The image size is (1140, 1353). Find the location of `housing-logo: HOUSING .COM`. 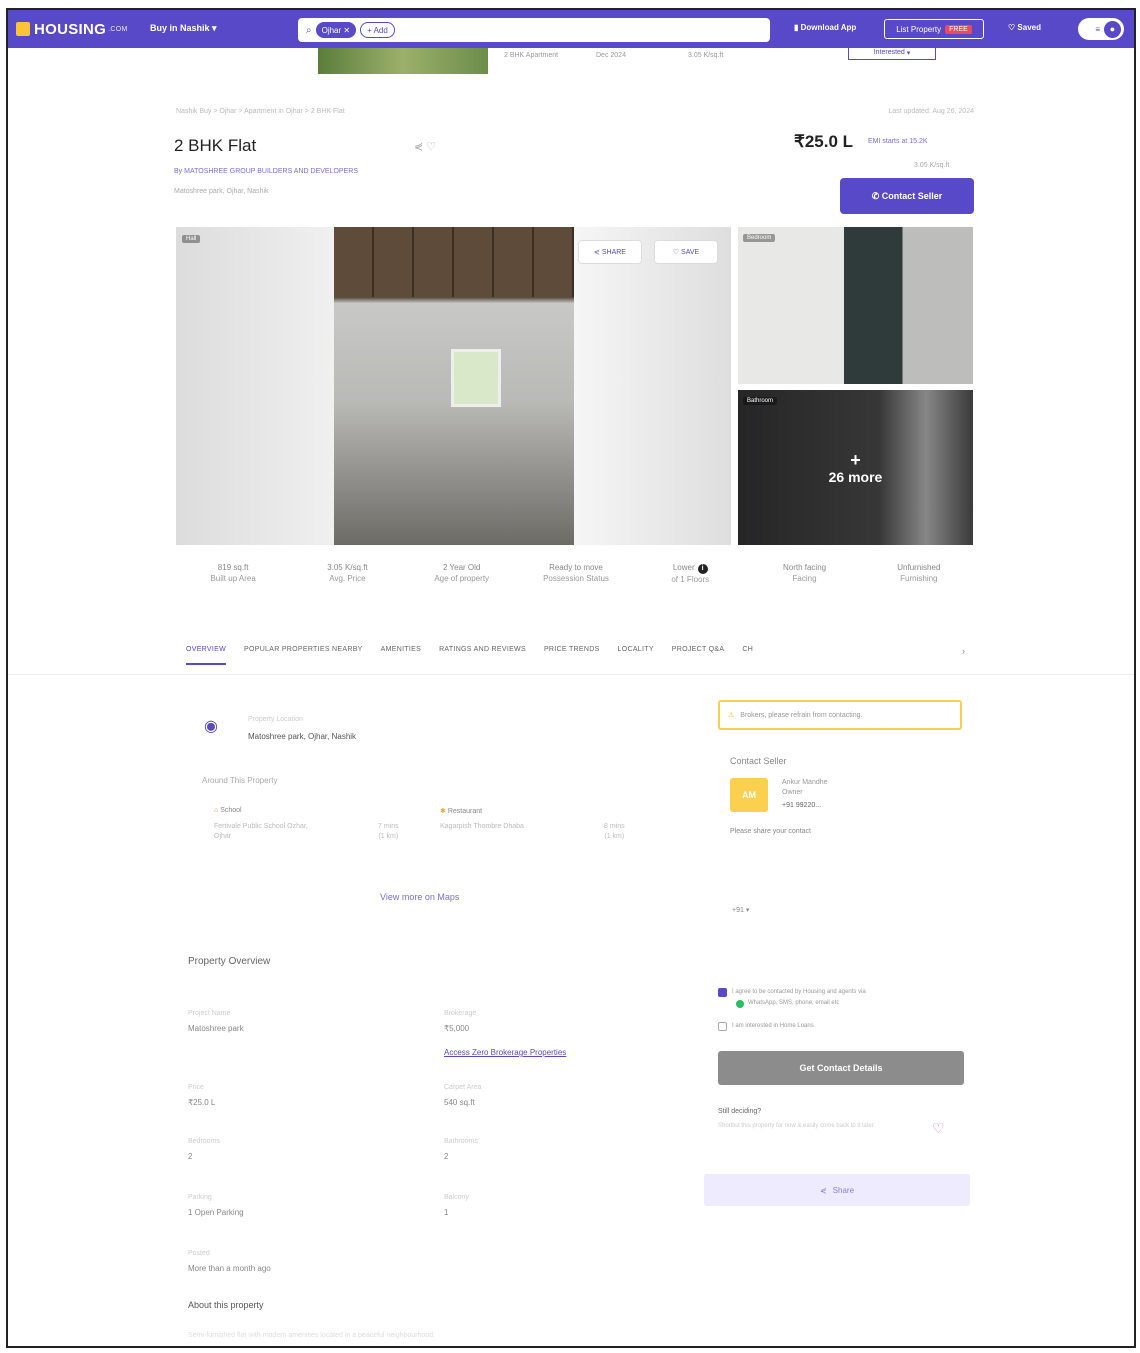

housing-logo: HOUSING .COM is located at coordinates (72, 29).